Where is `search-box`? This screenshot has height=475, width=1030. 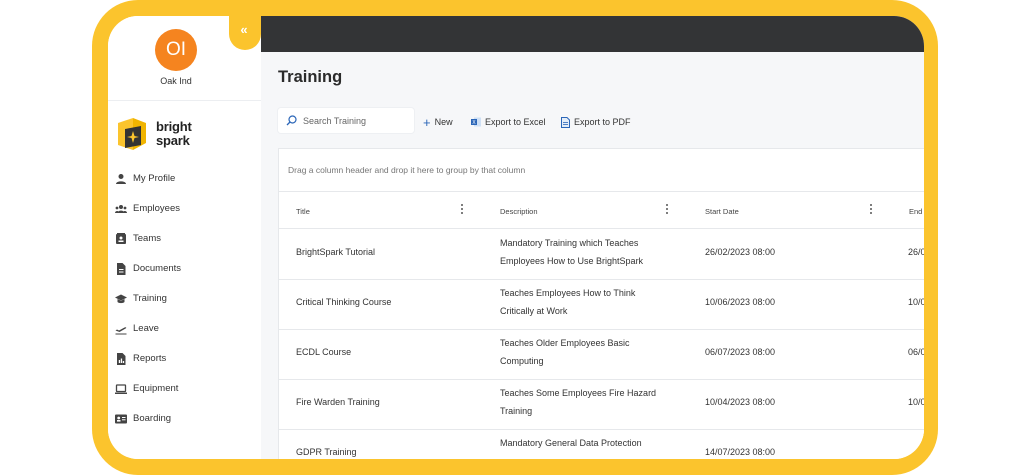
search-box is located at coordinates (346, 120).